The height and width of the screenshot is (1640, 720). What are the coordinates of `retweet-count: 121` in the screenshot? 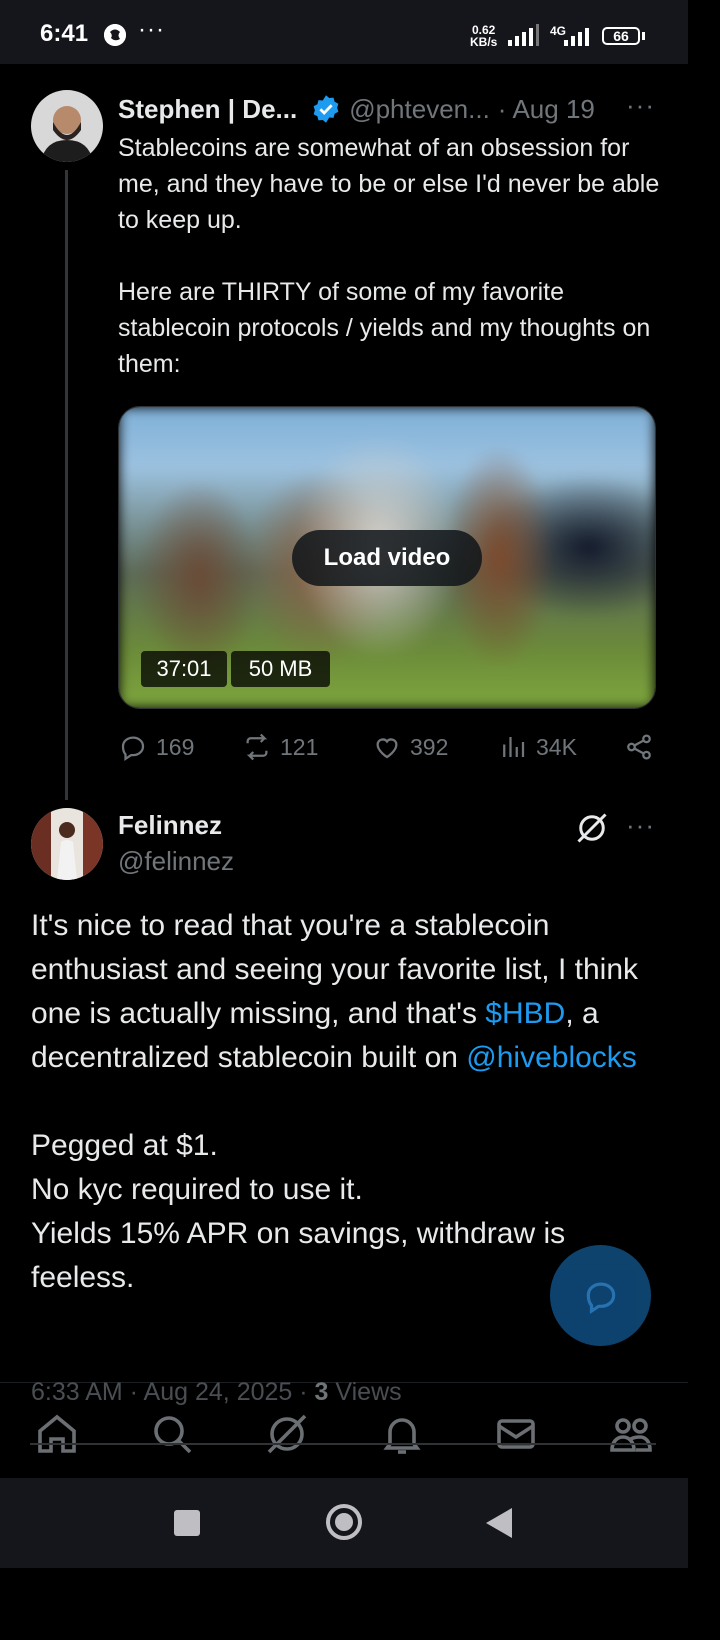 It's located at (299, 746).